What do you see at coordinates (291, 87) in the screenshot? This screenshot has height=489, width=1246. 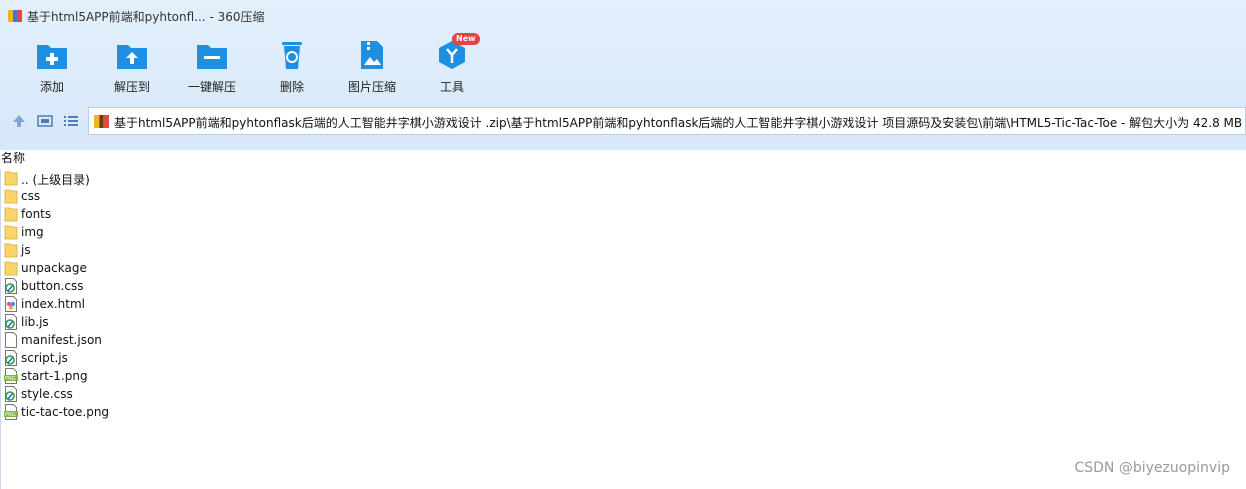 I see `delete-label: 删除` at bounding box center [291, 87].